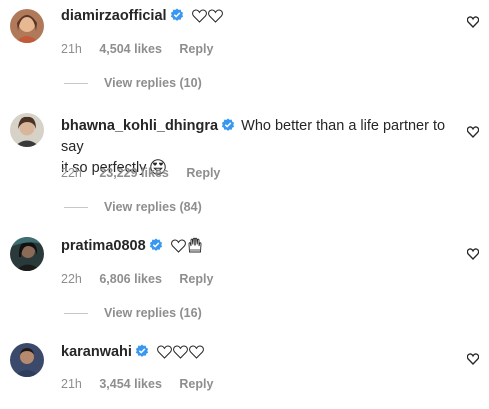 This screenshot has height=409, width=489. What do you see at coordinates (139, 126) in the screenshot?
I see `username-link: bhawna_kohli_dhingra` at bounding box center [139, 126].